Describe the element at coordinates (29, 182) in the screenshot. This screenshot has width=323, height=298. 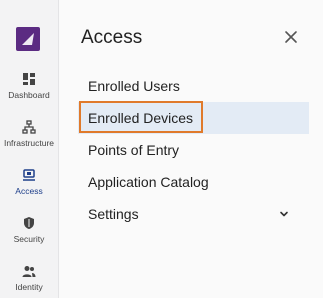
I see `rail-item-access: Access` at that location.